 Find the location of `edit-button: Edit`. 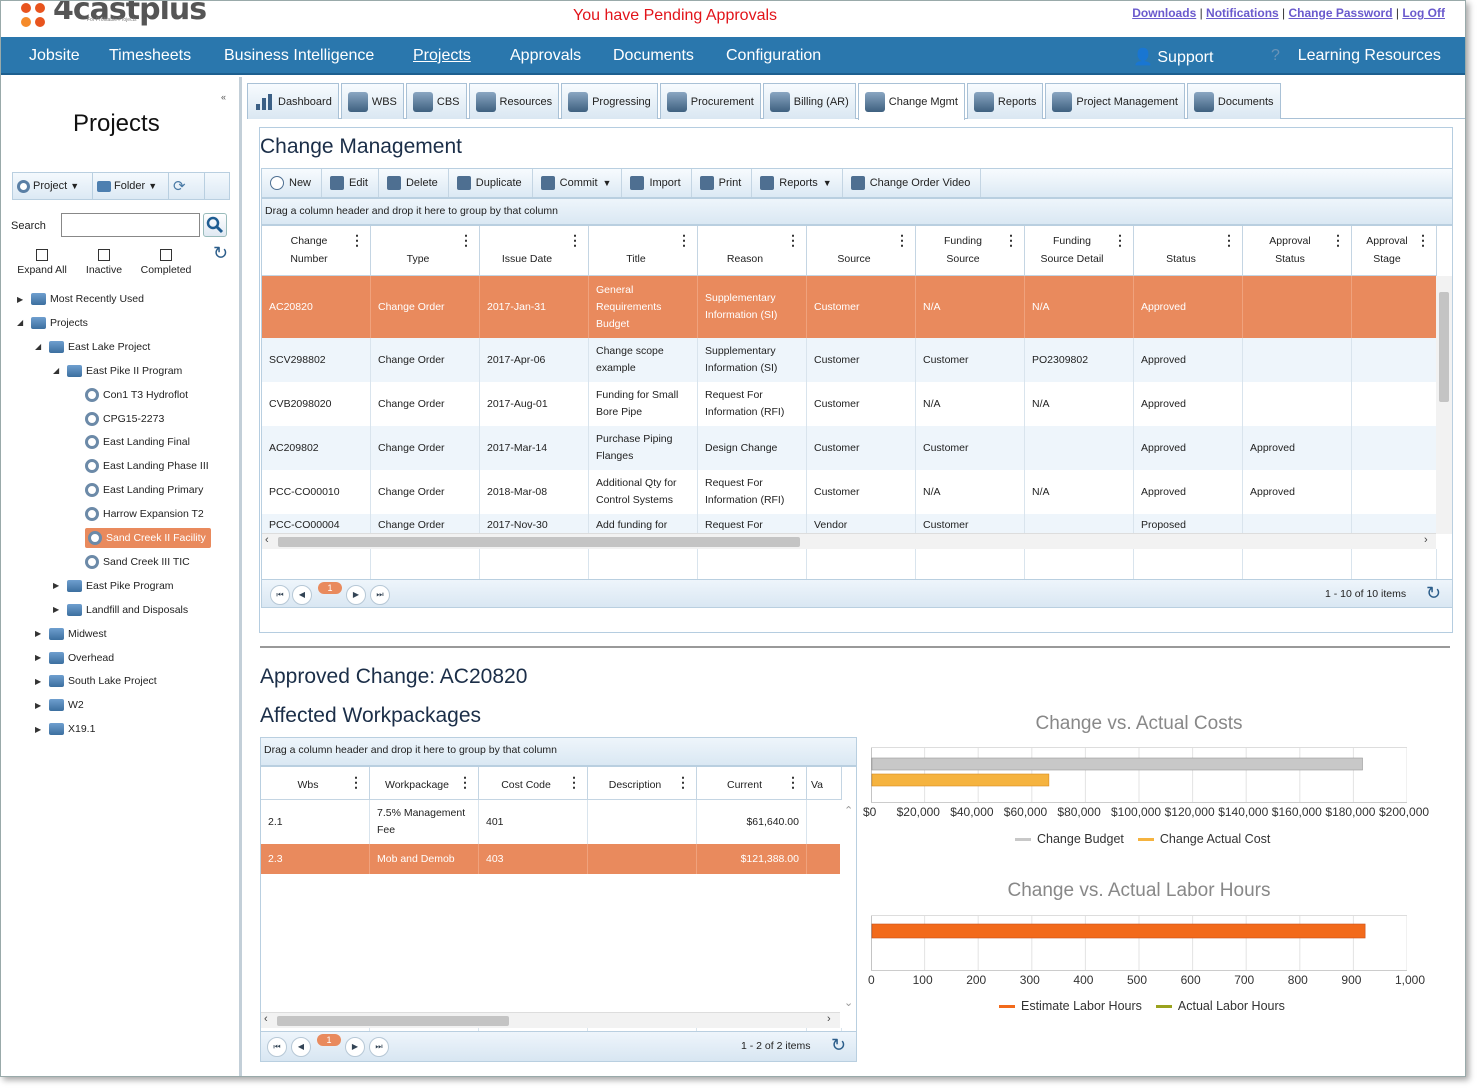

edit-button: Edit is located at coordinates (350, 183).